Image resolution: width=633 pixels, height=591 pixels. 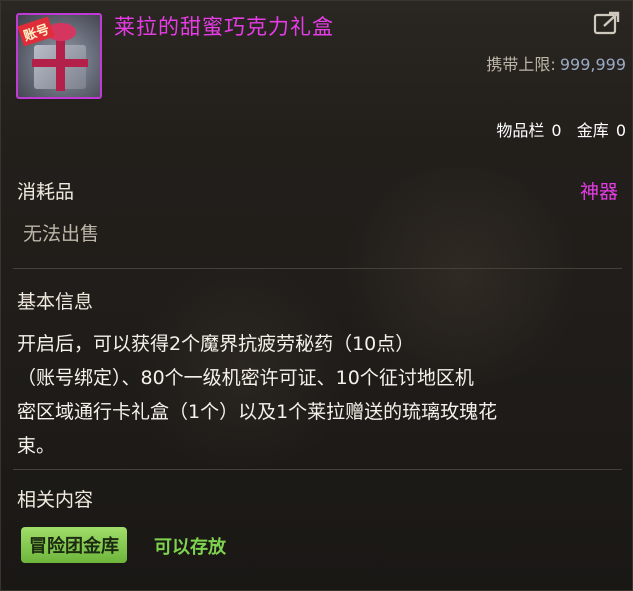 What do you see at coordinates (520, 130) in the screenshot?
I see `inventory-label: 物品栏` at bounding box center [520, 130].